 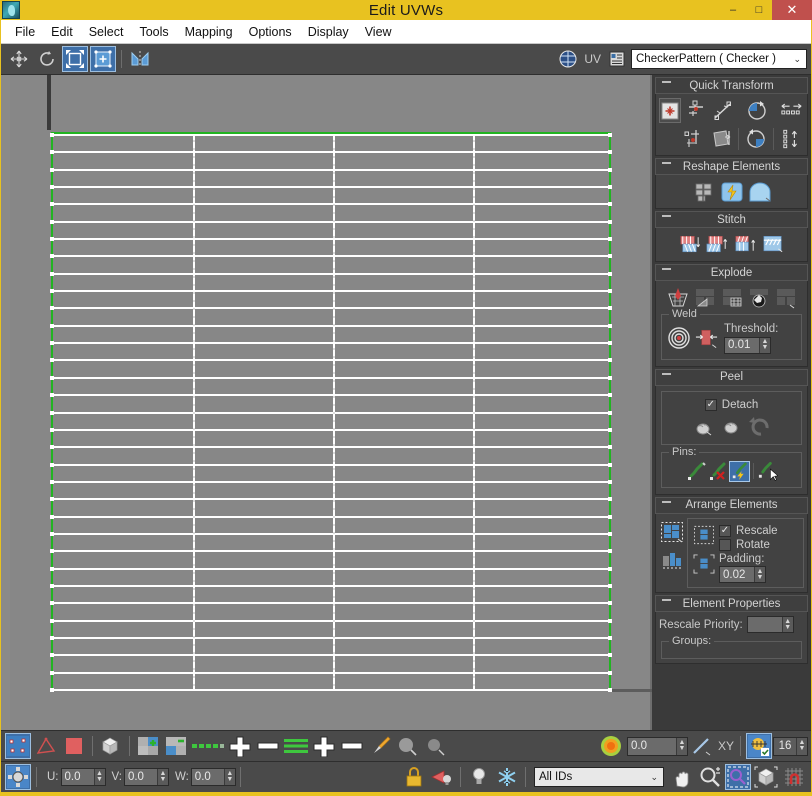 What do you see at coordinates (240, 746) in the screenshot?
I see `grow-selection-icon` at bounding box center [240, 746].